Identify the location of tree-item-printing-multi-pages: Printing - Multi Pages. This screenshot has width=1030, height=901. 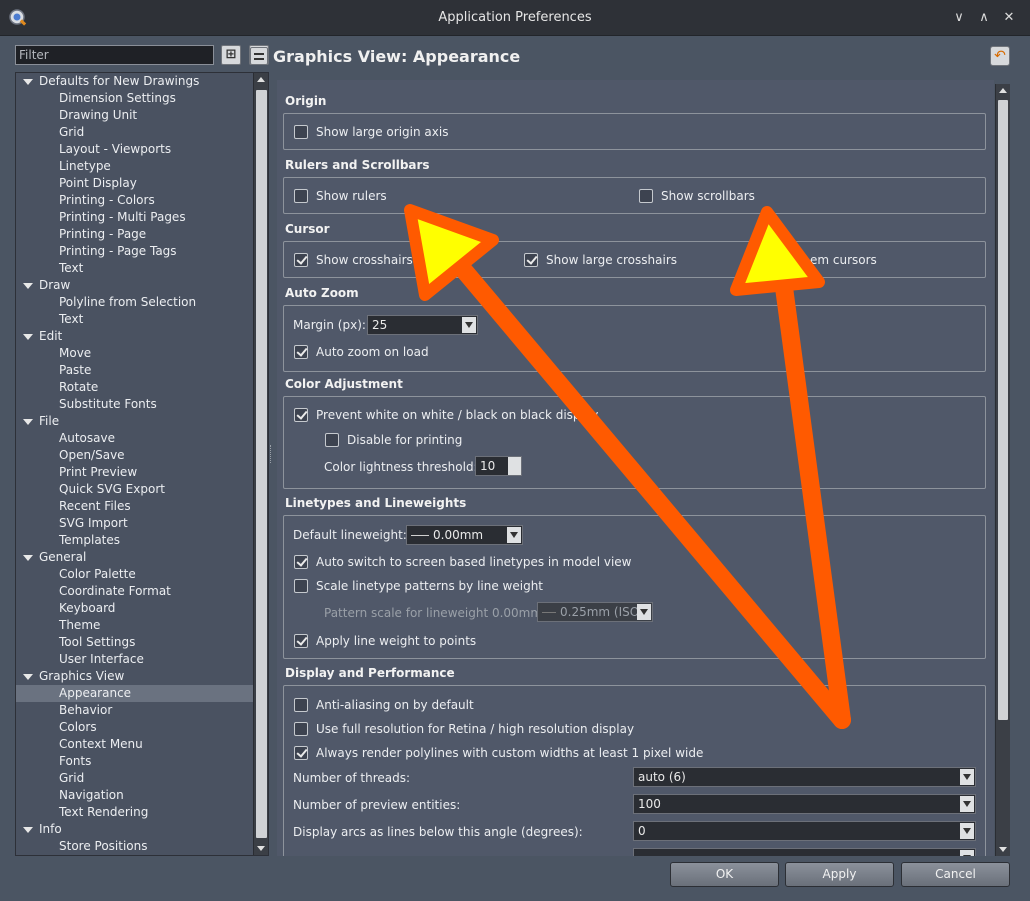
(135, 217).